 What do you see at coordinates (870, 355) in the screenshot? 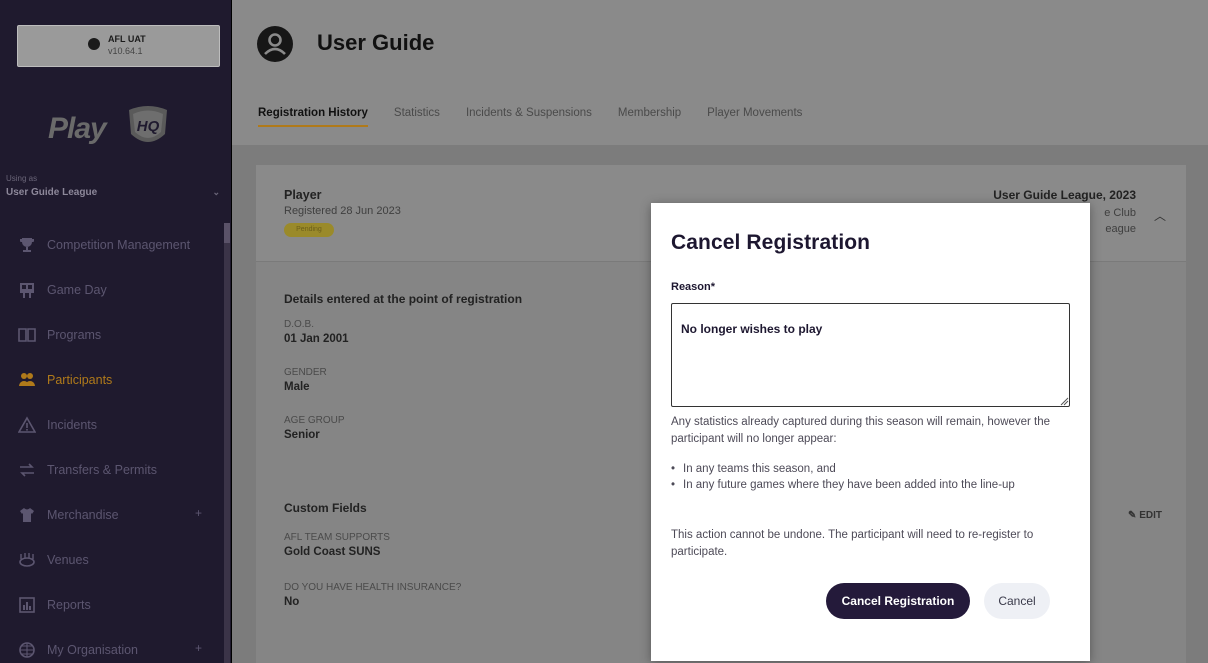
I see `reason-textarea: No longer wishes to play` at bounding box center [870, 355].